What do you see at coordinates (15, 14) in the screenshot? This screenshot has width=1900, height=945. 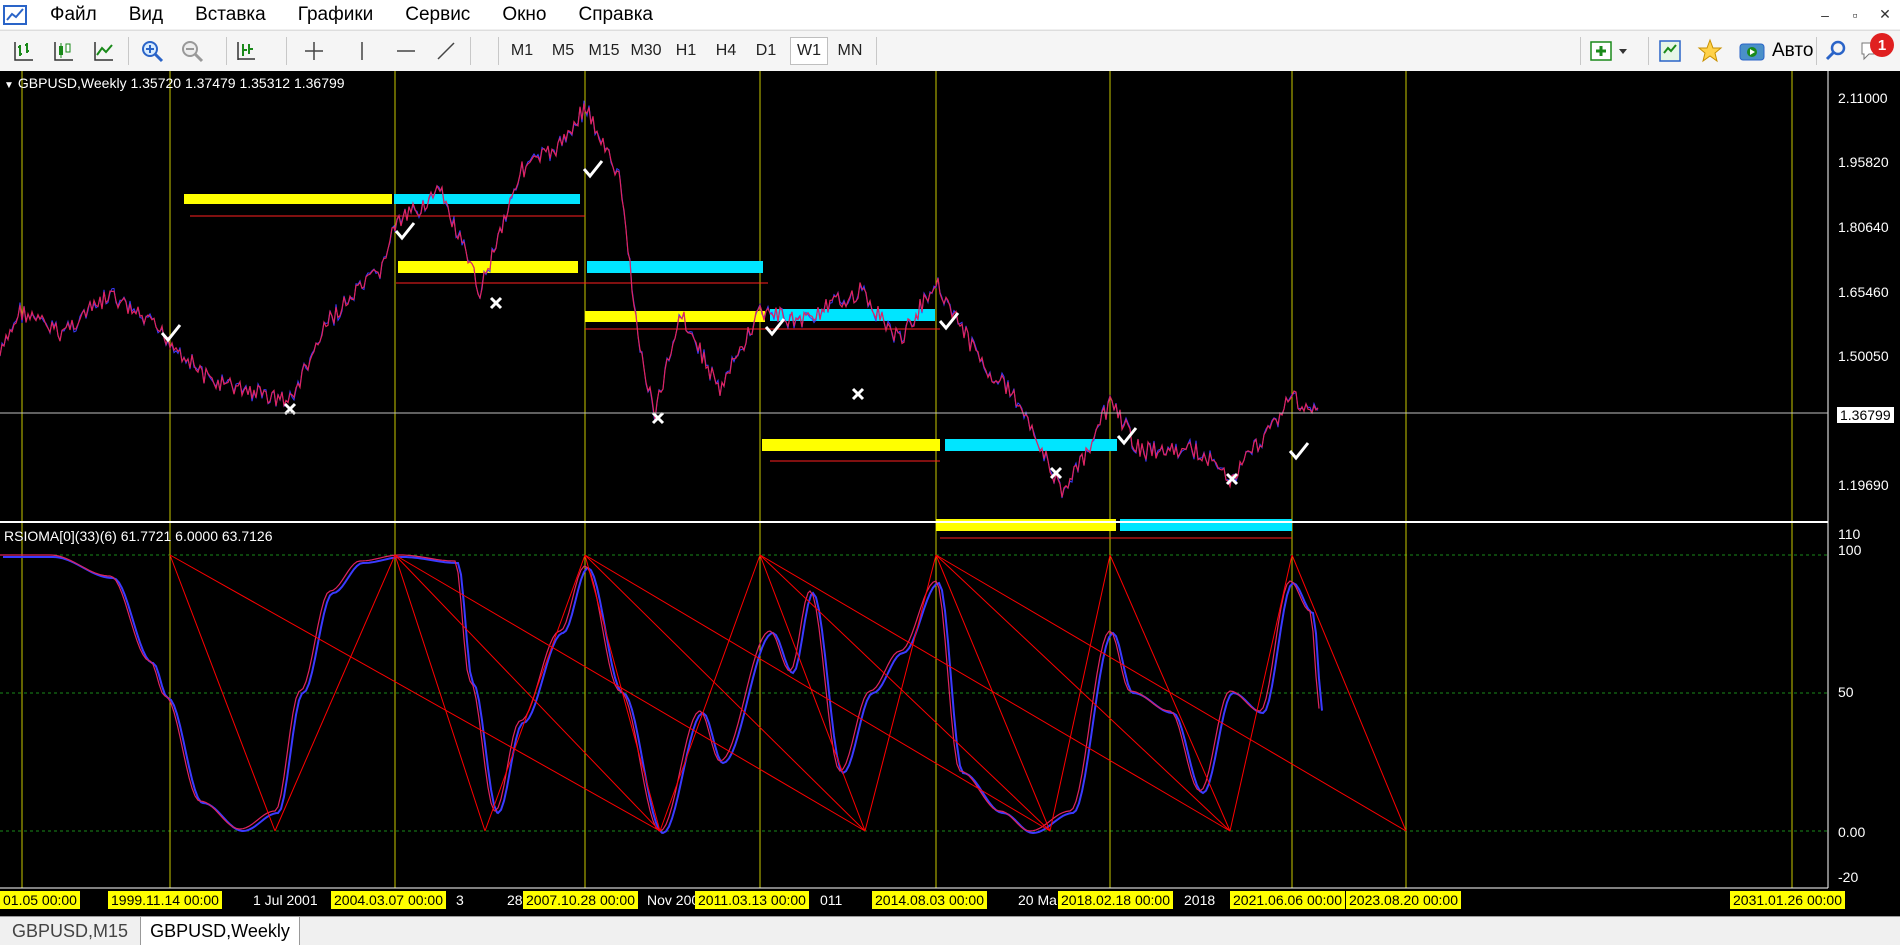 I see `app-logo-icon` at bounding box center [15, 14].